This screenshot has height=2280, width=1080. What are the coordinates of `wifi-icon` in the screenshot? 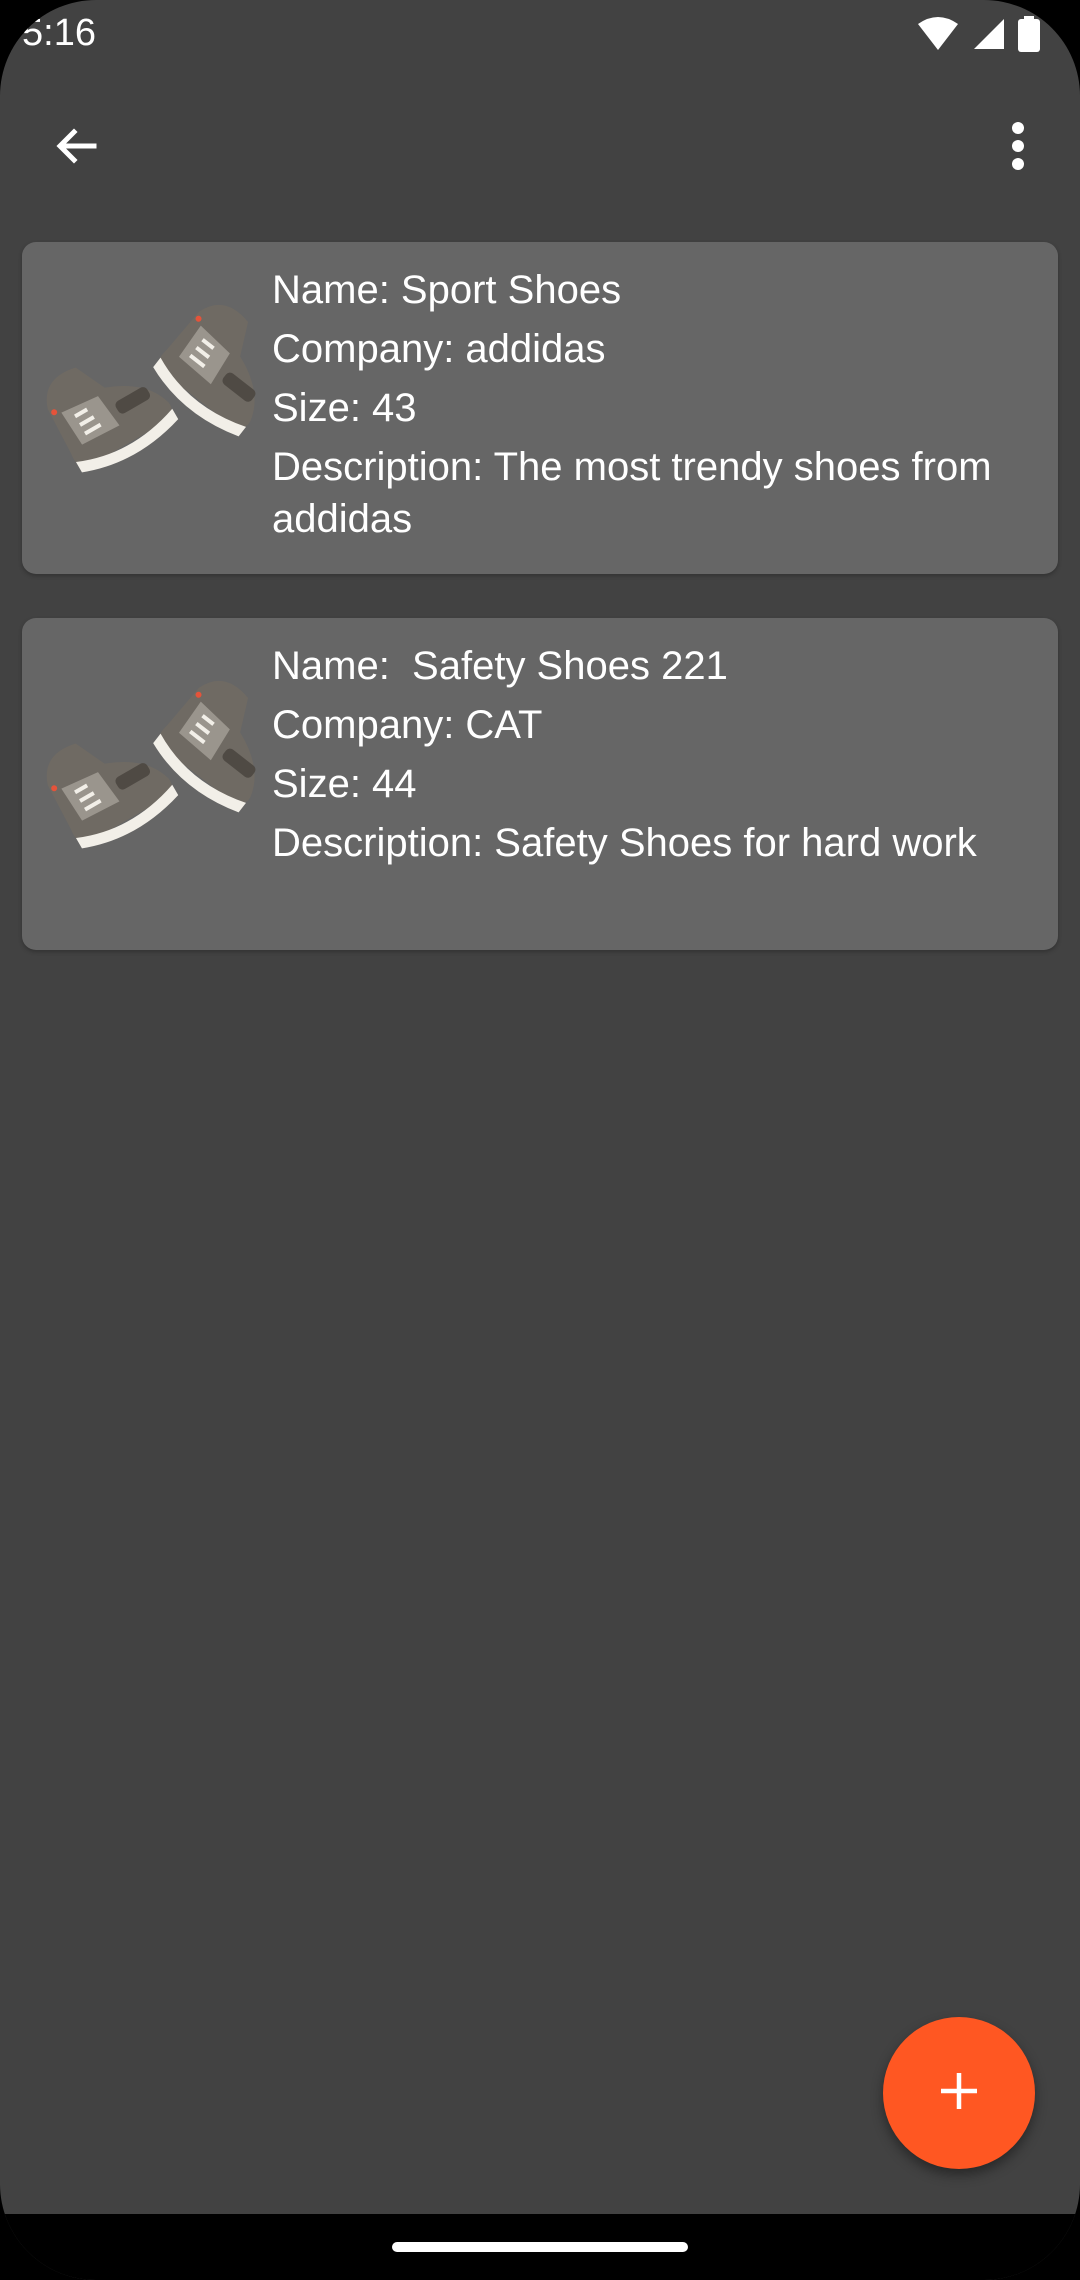 It's located at (938, 34).